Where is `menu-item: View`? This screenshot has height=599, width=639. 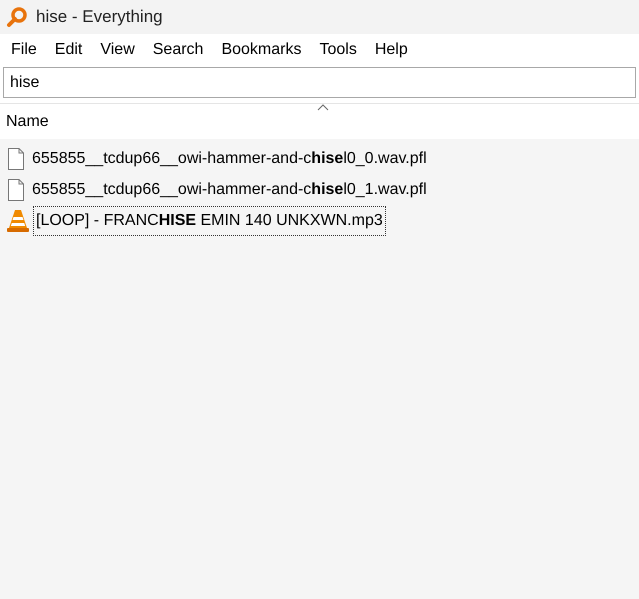 menu-item: View is located at coordinates (117, 50).